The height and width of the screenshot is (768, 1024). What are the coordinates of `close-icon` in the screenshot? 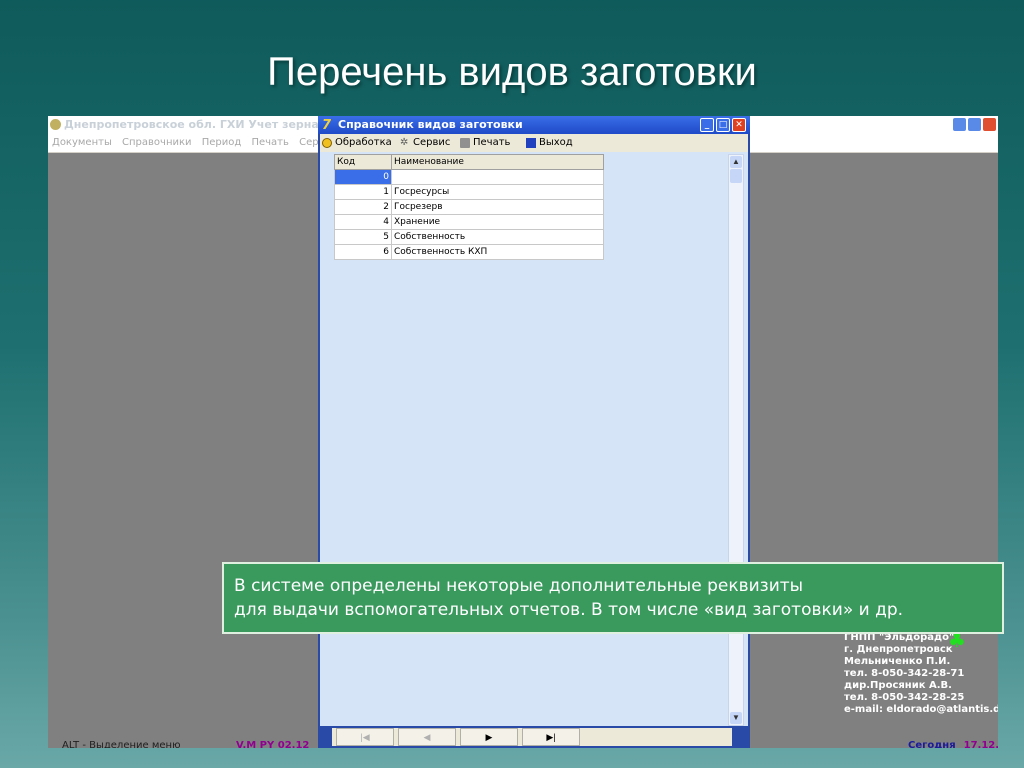 It's located at (989, 124).